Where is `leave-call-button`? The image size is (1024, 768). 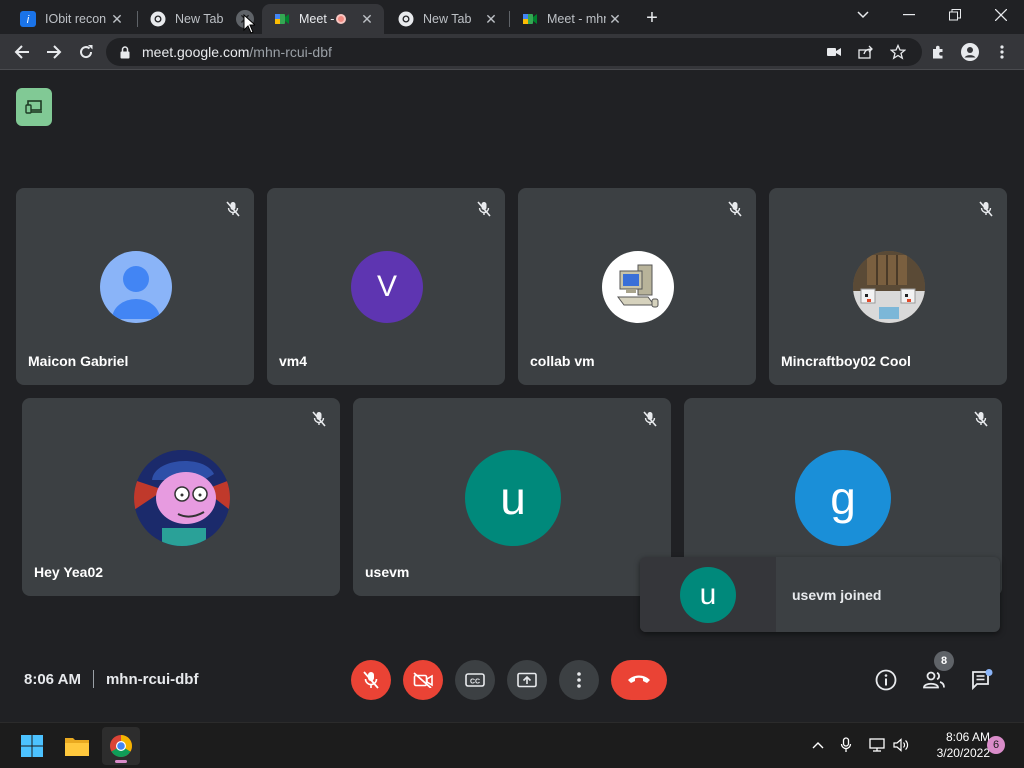 leave-call-button is located at coordinates (639, 680).